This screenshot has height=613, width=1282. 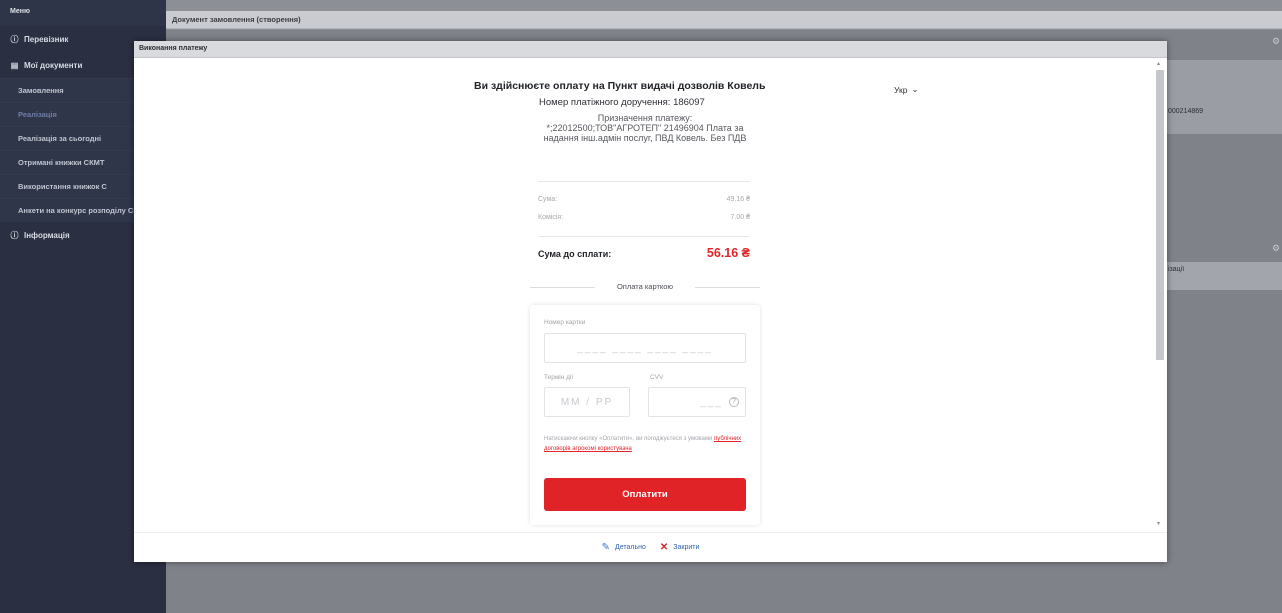 What do you see at coordinates (1186, 111) in the screenshot?
I see `background-value: 000214869` at bounding box center [1186, 111].